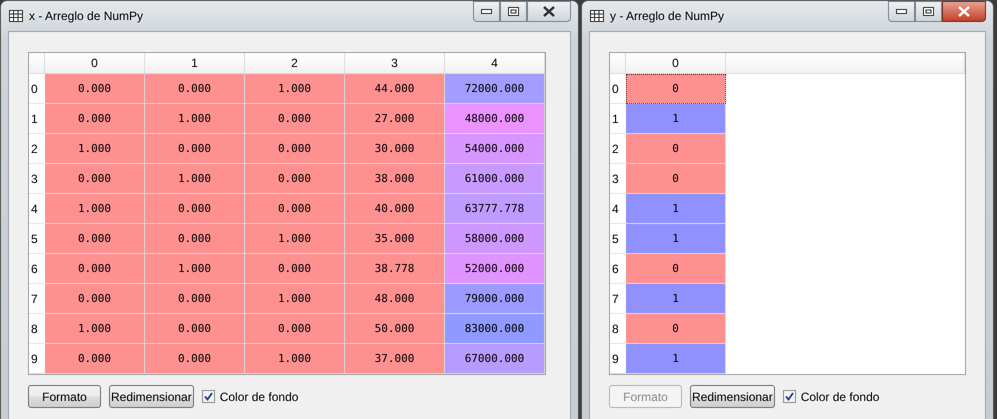  Describe the element at coordinates (395, 269) in the screenshot. I see `table-cell: 38.778` at that location.